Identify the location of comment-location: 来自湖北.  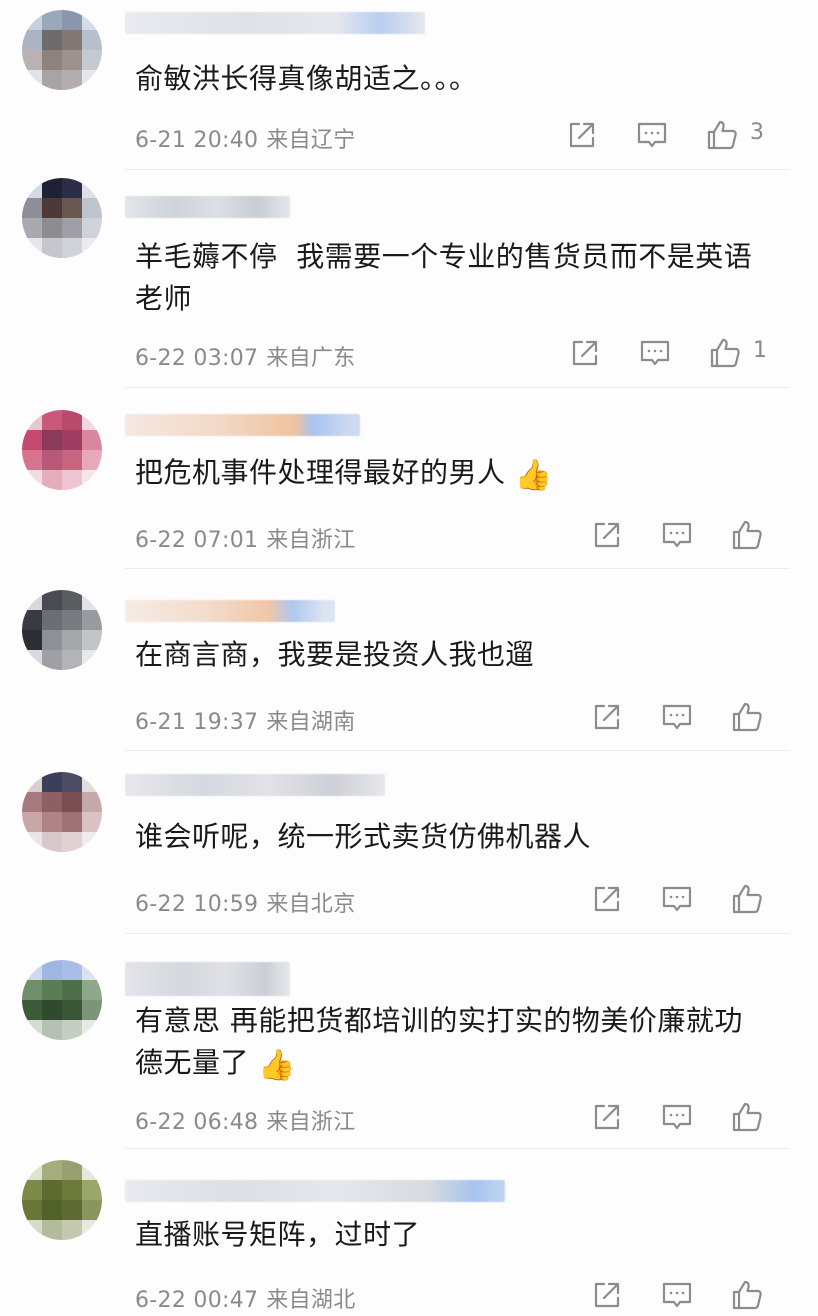
(311, 1300).